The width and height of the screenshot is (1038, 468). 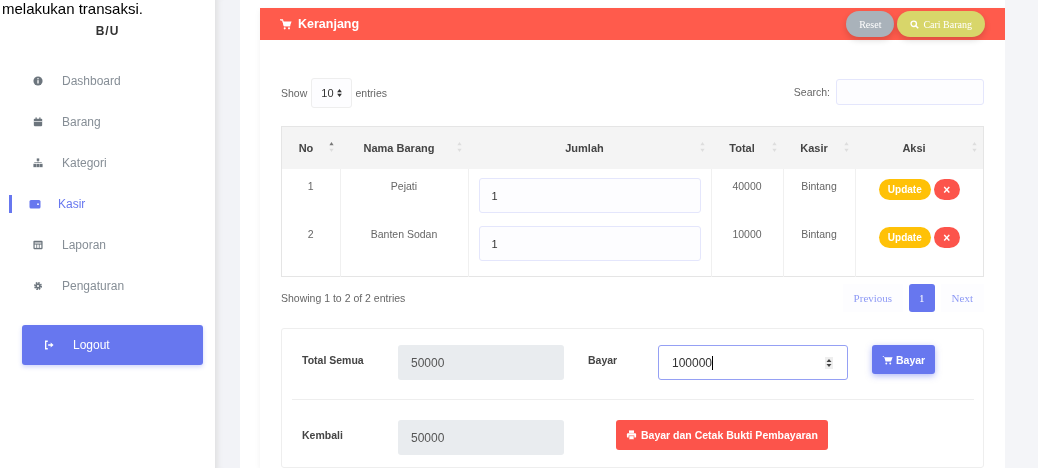 What do you see at coordinates (331, 93) in the screenshot?
I see `page-size-select: 10` at bounding box center [331, 93].